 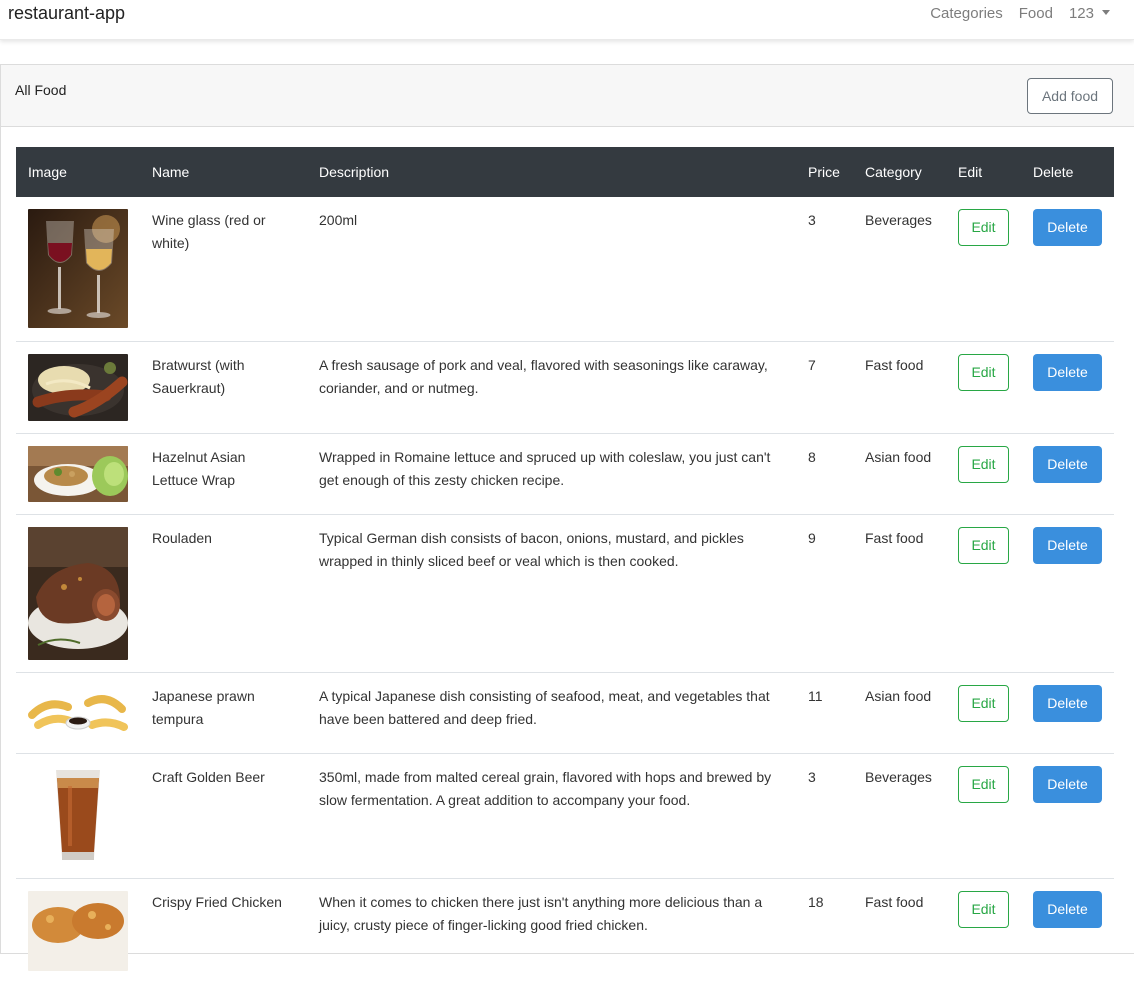 What do you see at coordinates (223, 712) in the screenshot?
I see `food-name: Japanese prawn tempura` at bounding box center [223, 712].